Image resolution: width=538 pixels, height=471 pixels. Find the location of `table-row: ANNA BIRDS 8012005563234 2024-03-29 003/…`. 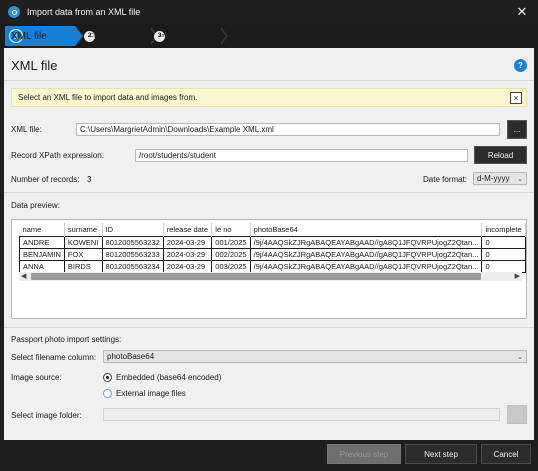

table-row: ANNA BIRDS 8012005563234 2024-03-29 003/… is located at coordinates (272, 266).